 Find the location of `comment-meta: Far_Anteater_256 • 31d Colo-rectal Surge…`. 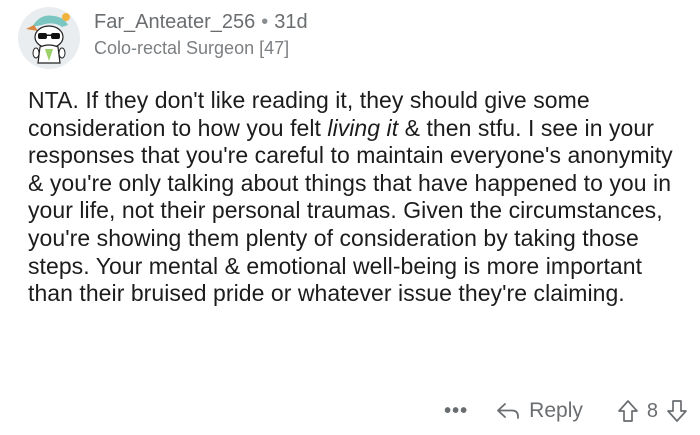

comment-meta: Far_Anteater_256 • 31d Colo-rectal Surge… is located at coordinates (201, 34).